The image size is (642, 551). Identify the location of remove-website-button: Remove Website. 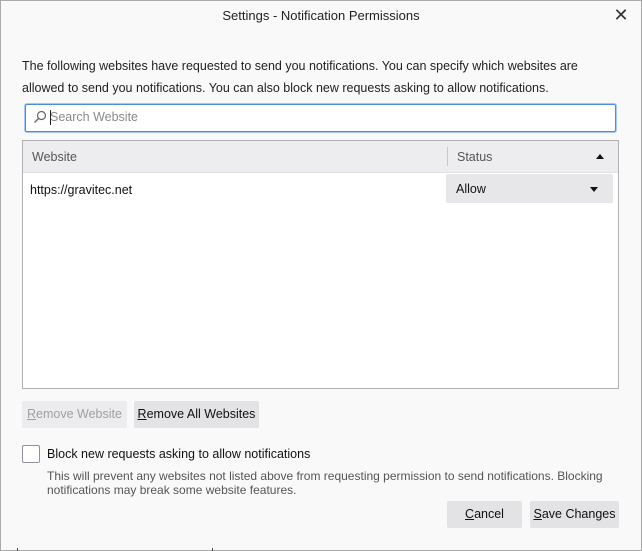
(74, 414).